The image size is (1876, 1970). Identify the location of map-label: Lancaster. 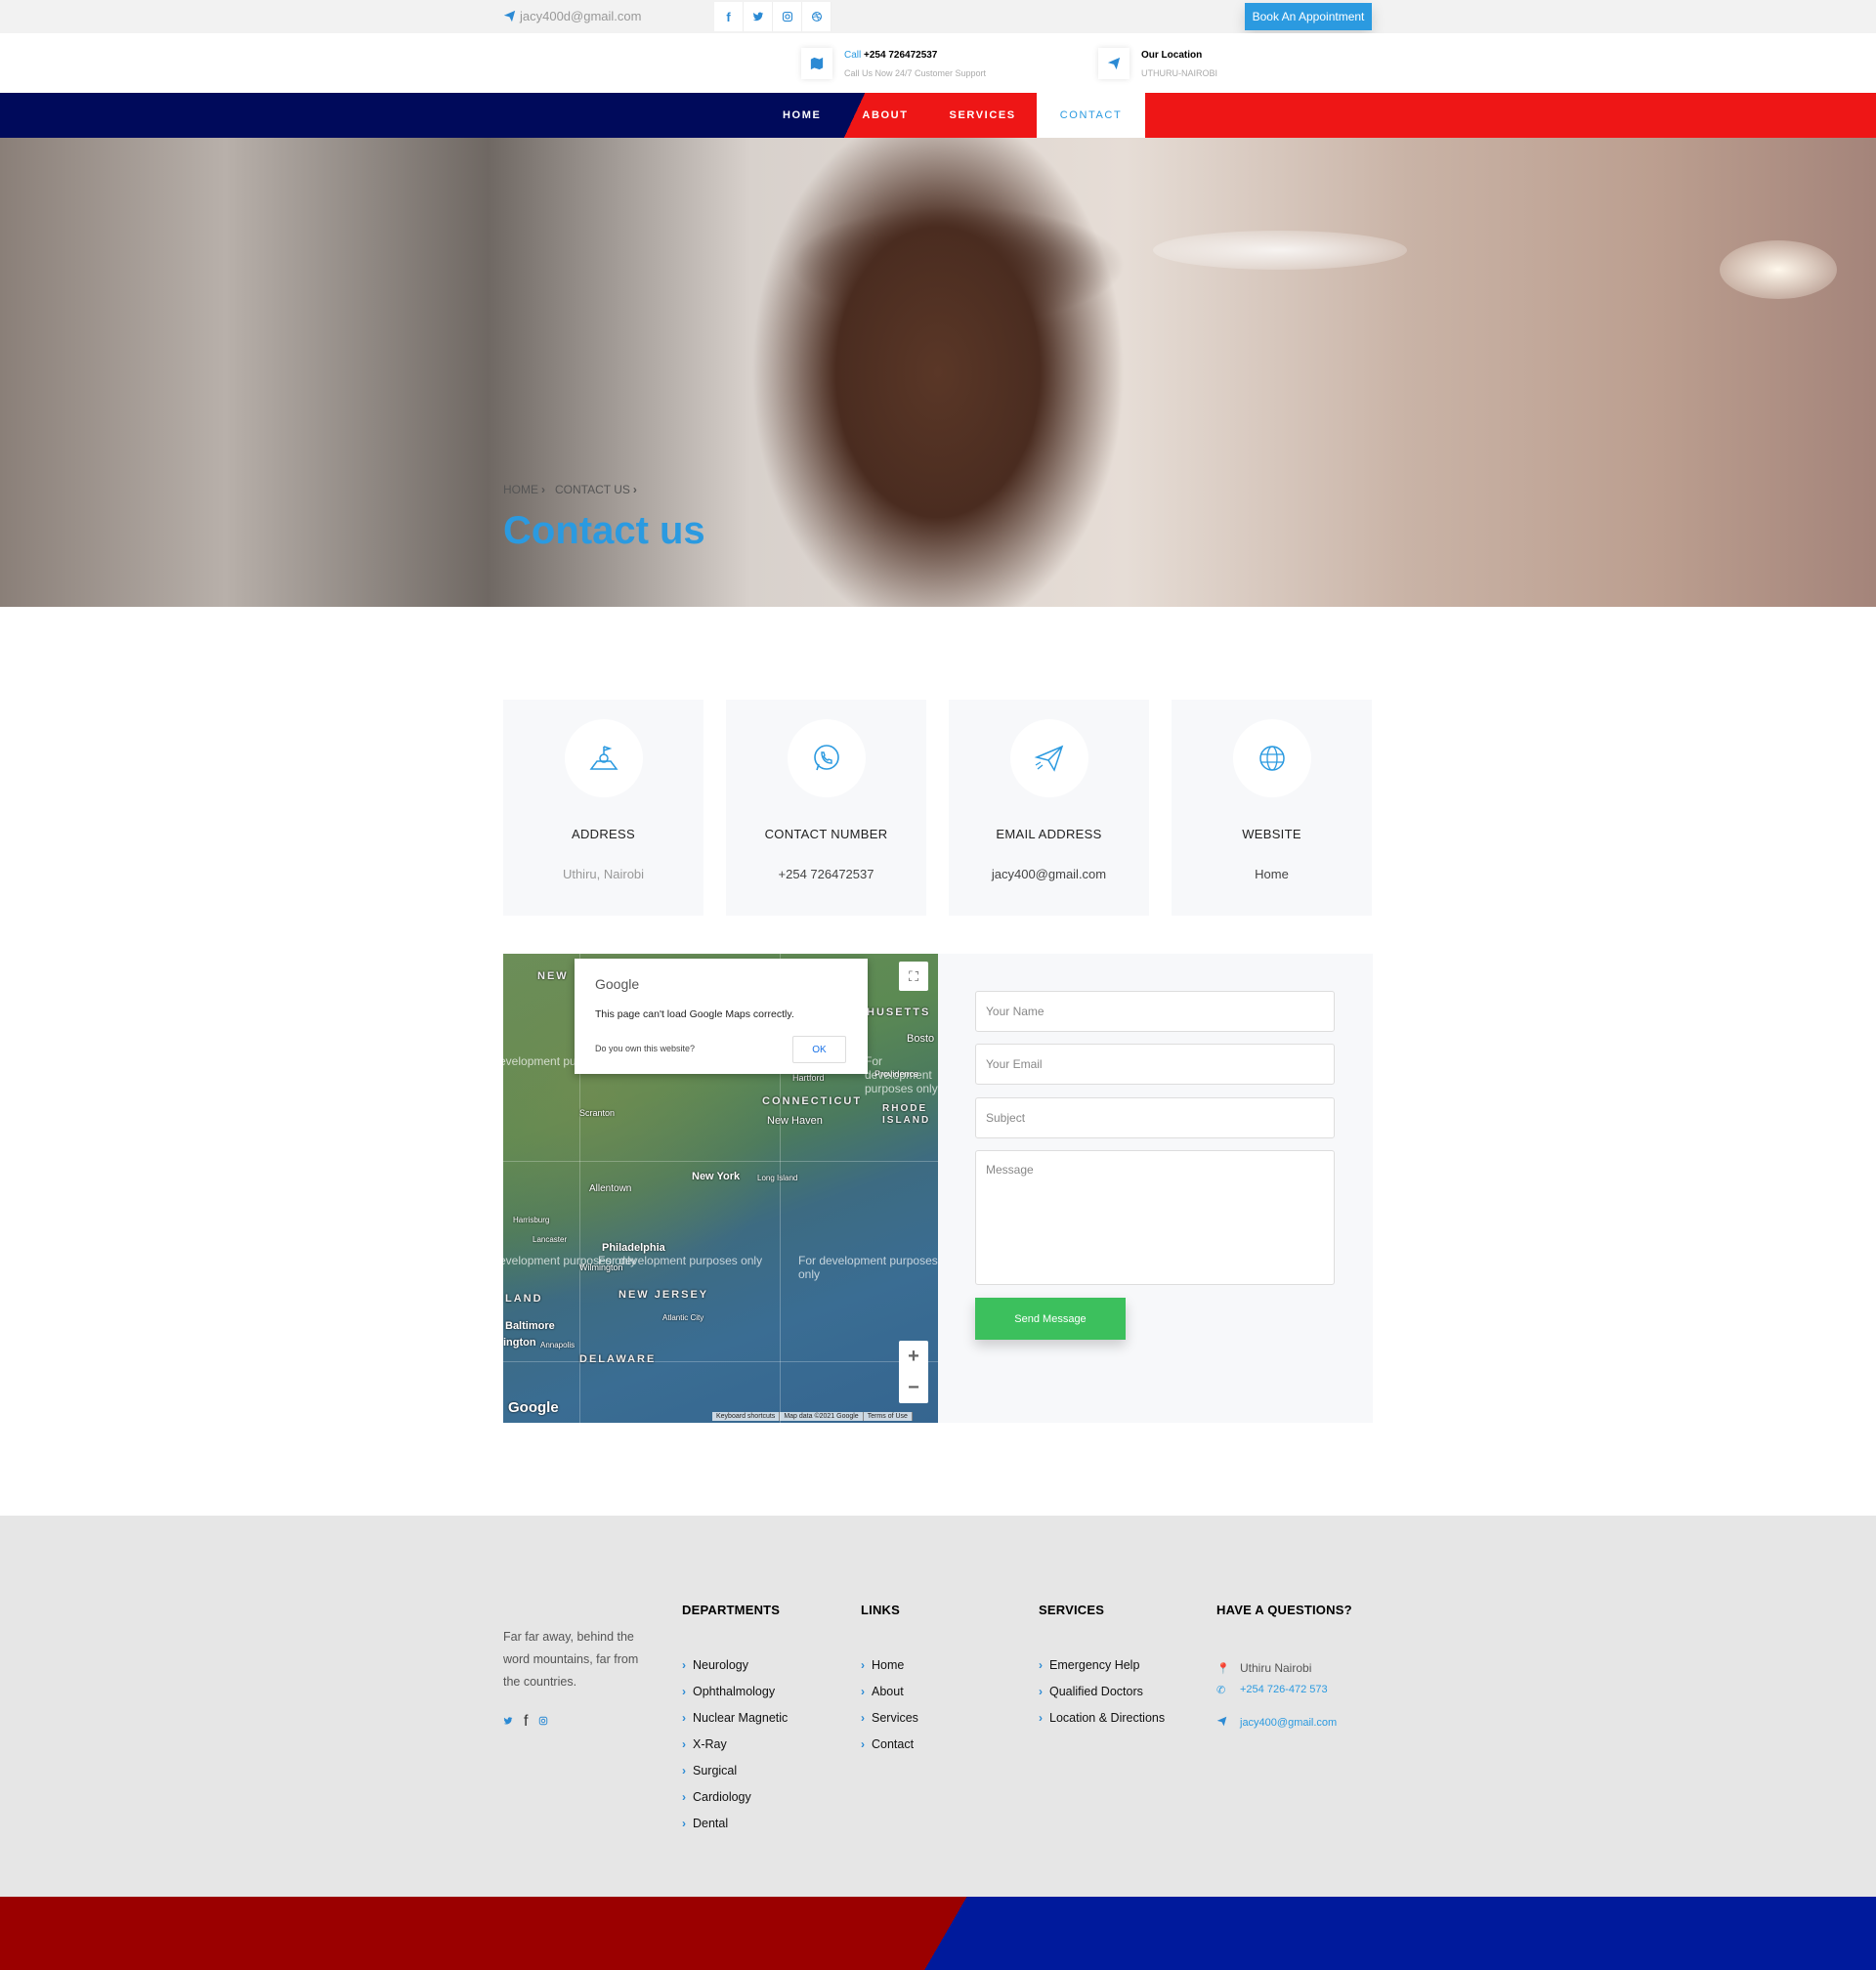
(550, 1239).